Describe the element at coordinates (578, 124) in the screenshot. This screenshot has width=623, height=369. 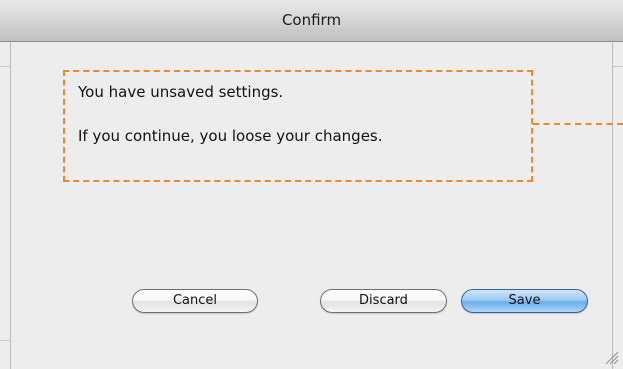
I see `annotation-callout-line` at that location.